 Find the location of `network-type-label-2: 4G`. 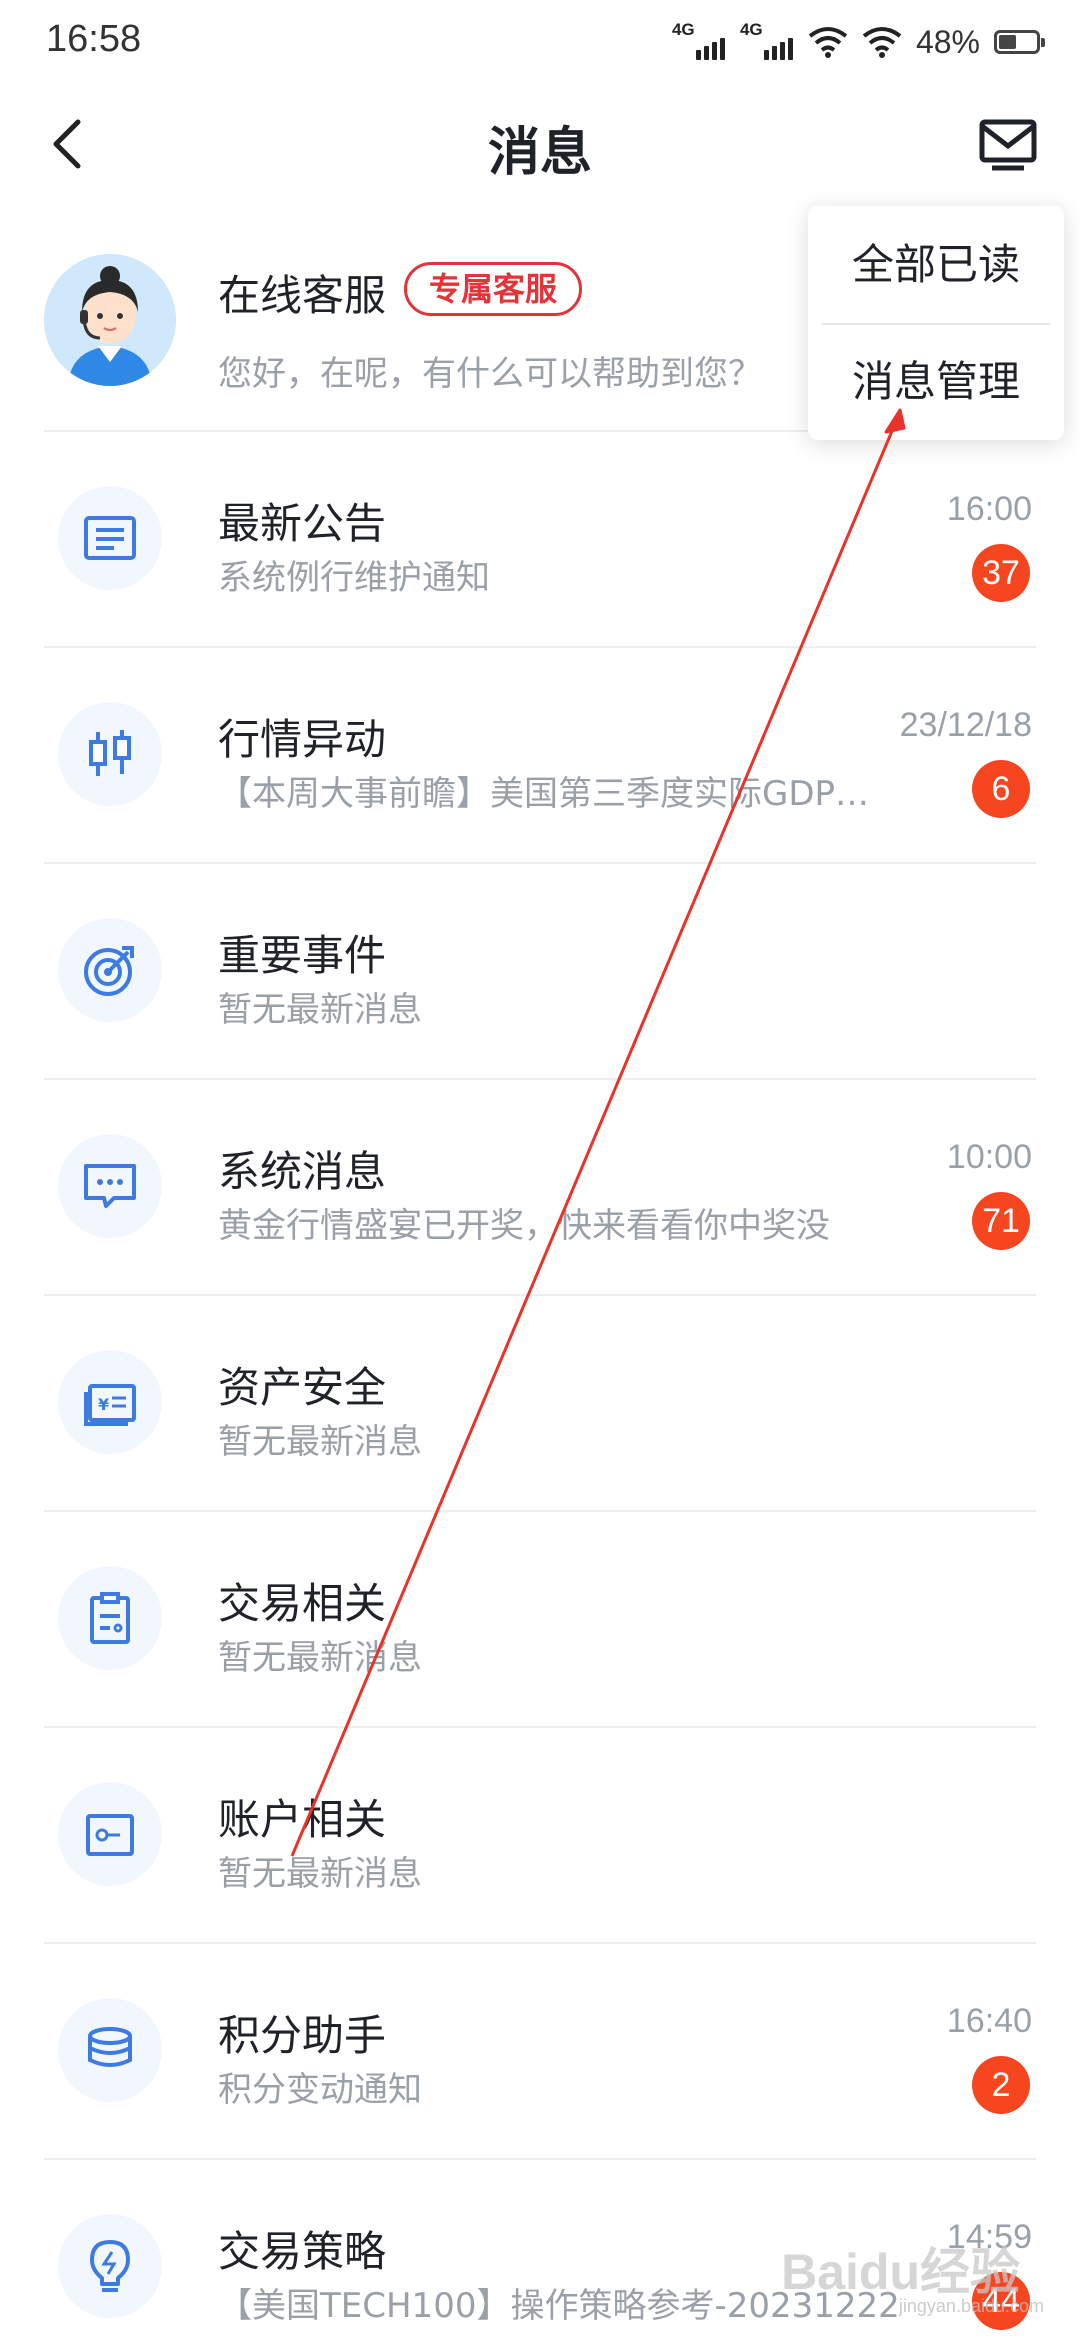

network-type-label-2: 4G is located at coordinates (751, 29).